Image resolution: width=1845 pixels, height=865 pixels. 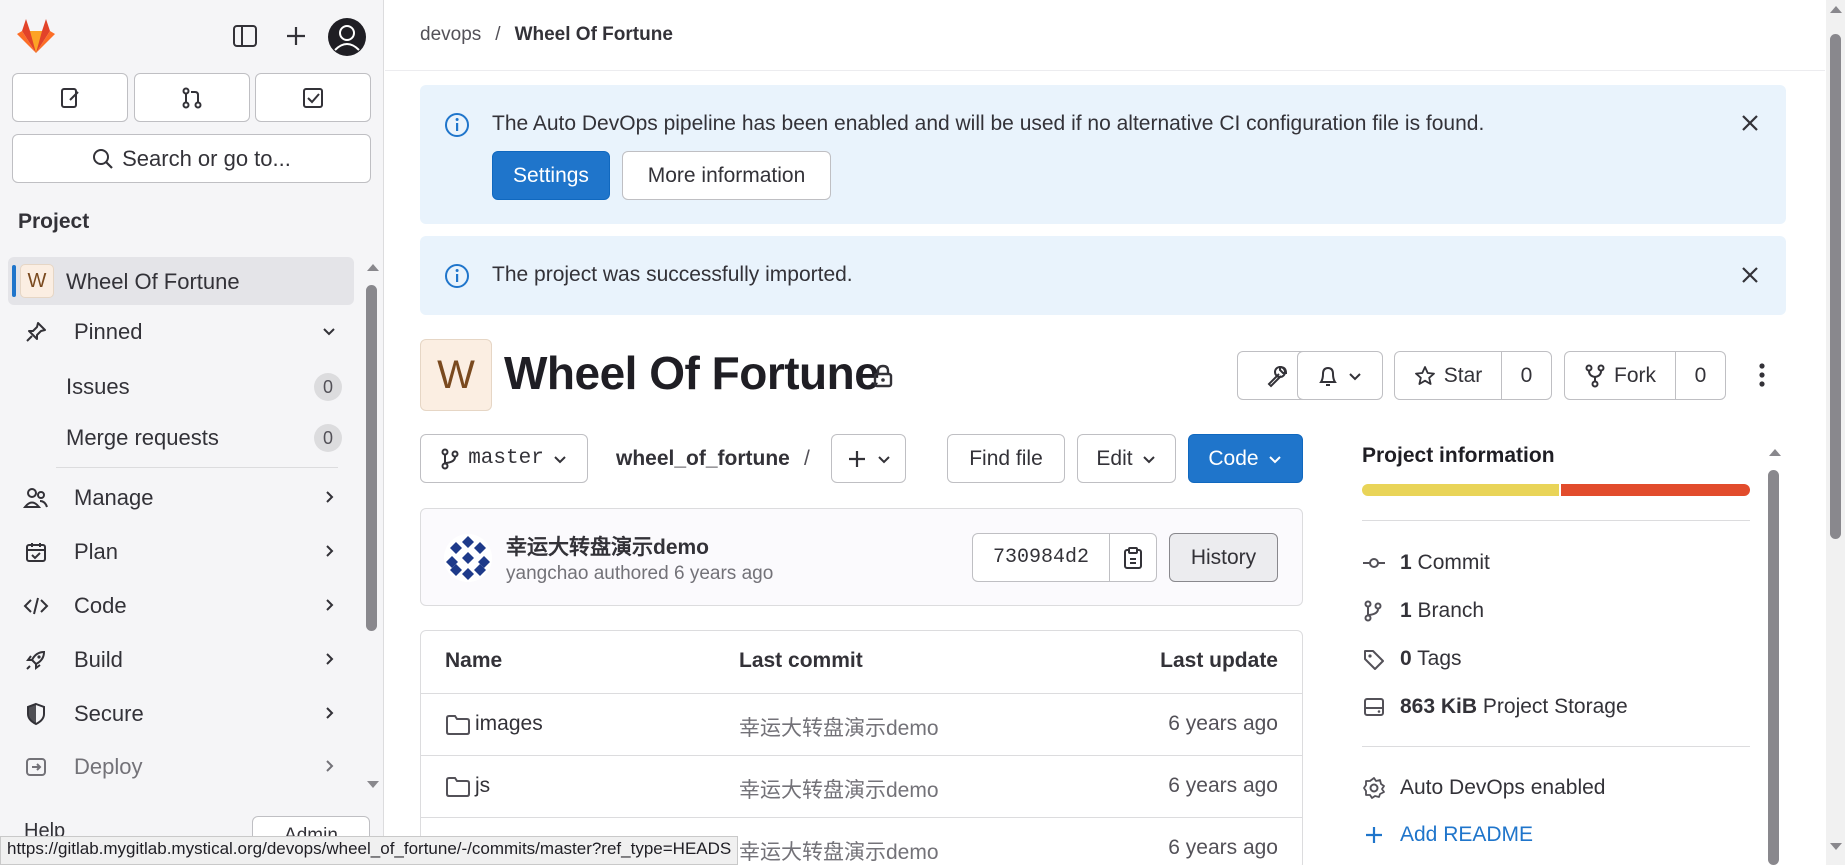 I want to click on sidebar-item-label: Plan, so click(x=96, y=551).